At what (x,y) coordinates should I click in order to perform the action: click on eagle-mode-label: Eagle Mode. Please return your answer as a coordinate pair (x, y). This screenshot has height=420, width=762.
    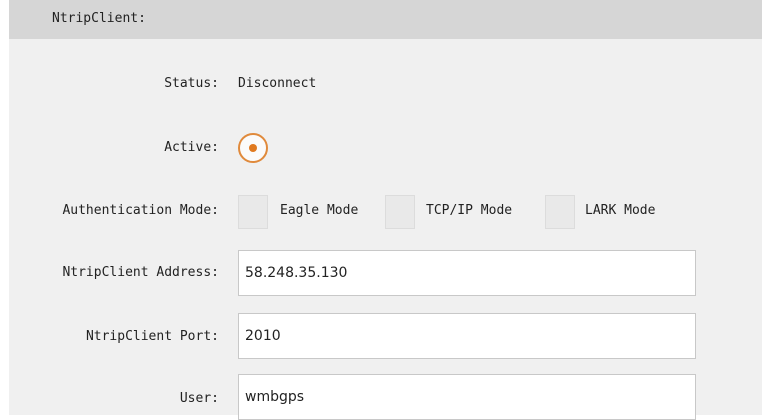
    Looking at the image, I should click on (319, 210).